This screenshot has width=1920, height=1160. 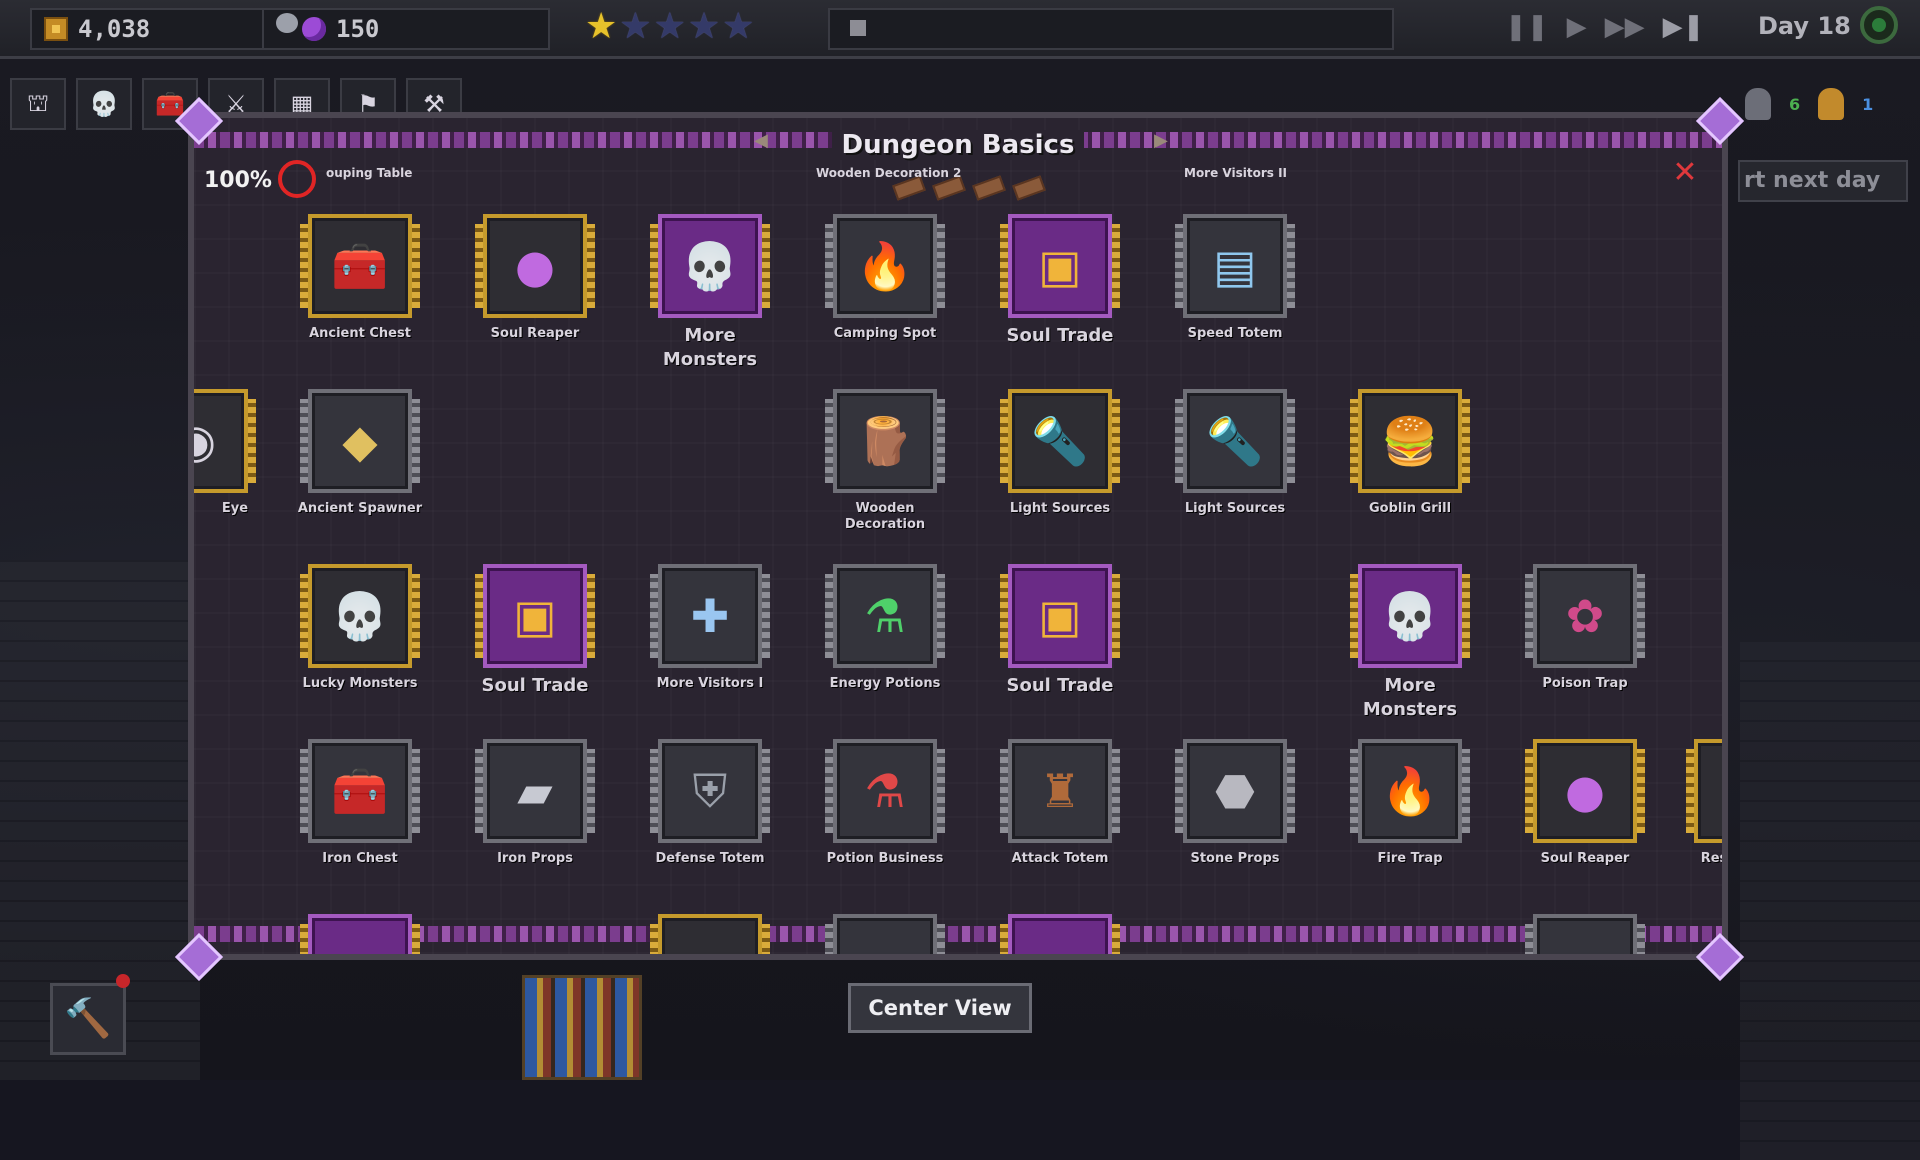 I want to click on node-iron-props: ▰ Iron Props, so click(x=535, y=803).